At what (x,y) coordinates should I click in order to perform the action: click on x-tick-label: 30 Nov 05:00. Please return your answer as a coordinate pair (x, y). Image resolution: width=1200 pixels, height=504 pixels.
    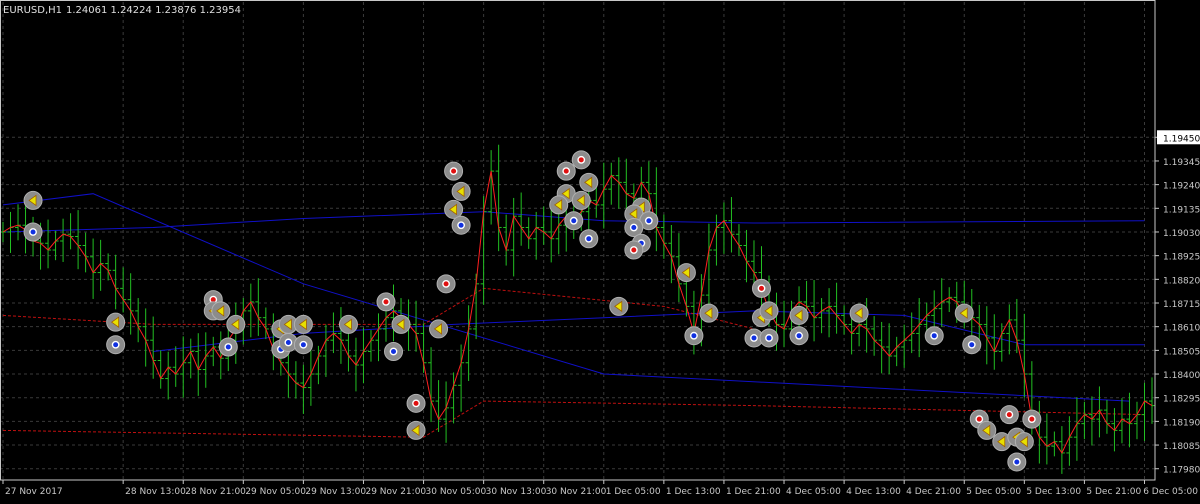
    Looking at the image, I should click on (456, 492).